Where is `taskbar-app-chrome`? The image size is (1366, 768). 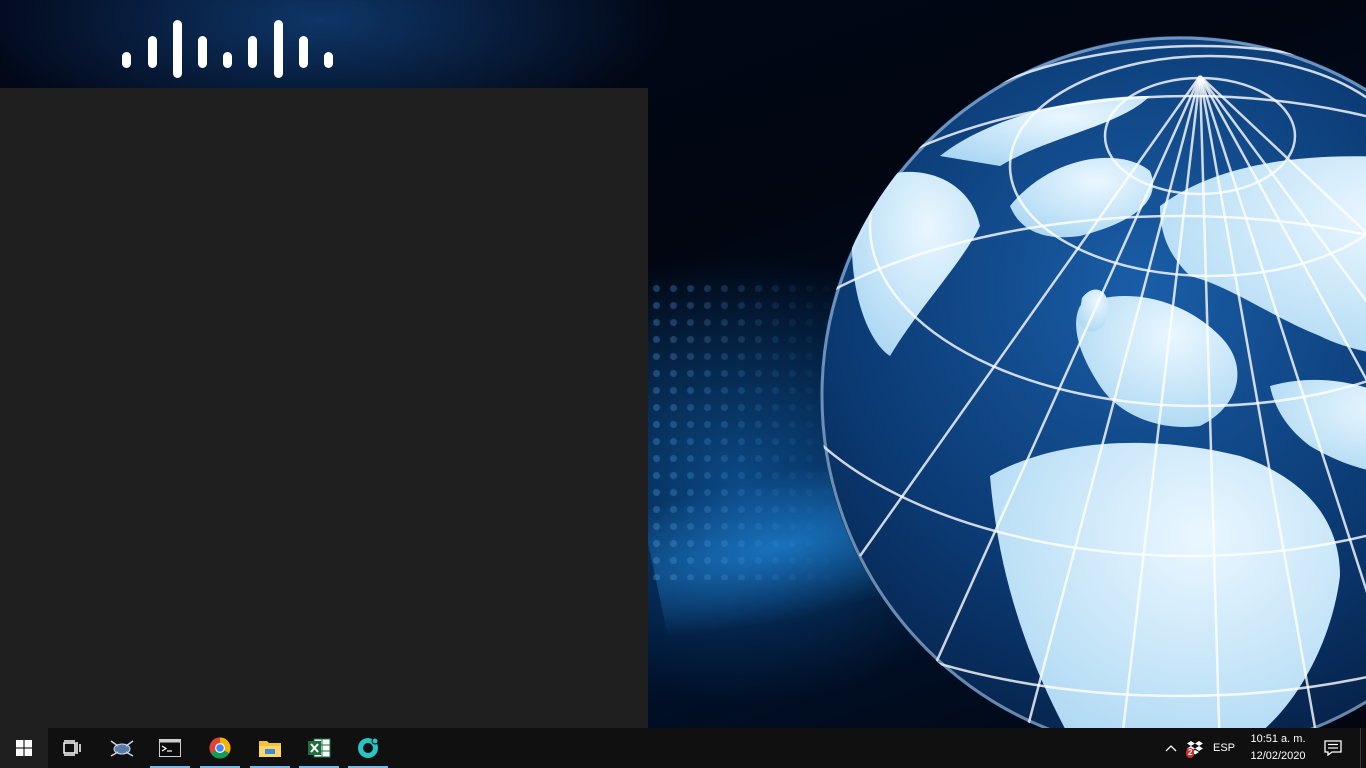 taskbar-app-chrome is located at coordinates (220, 748).